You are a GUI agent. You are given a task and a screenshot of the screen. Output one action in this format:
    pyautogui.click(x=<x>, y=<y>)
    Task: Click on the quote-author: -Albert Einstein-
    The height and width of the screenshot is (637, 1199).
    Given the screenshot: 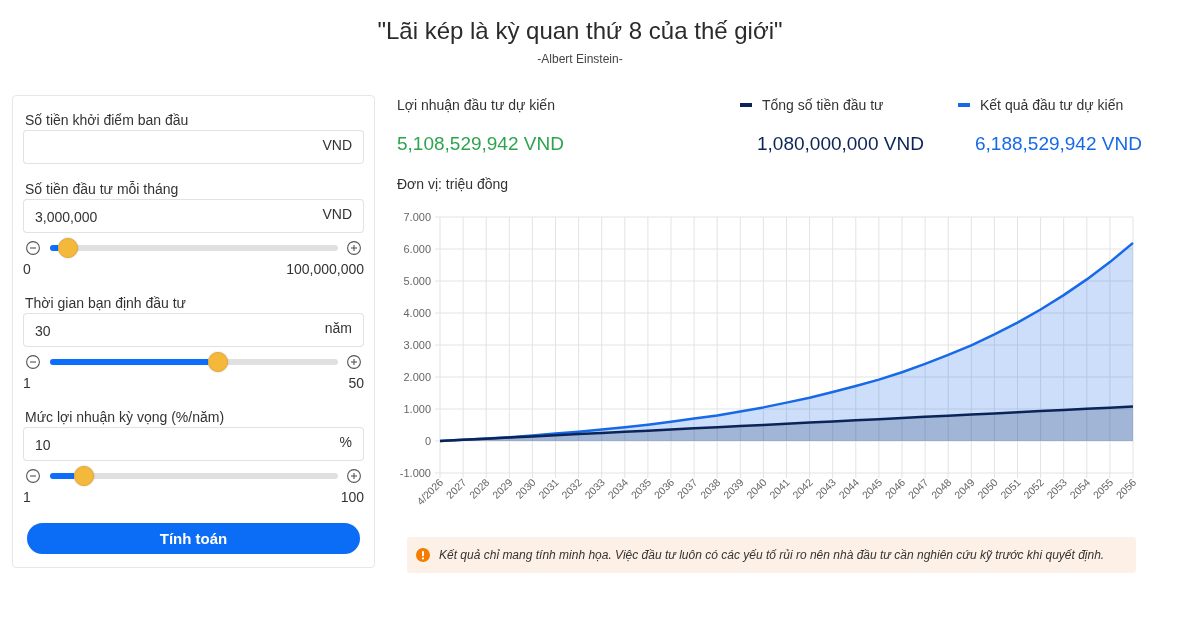 What is the action you would take?
    pyautogui.click(x=580, y=59)
    